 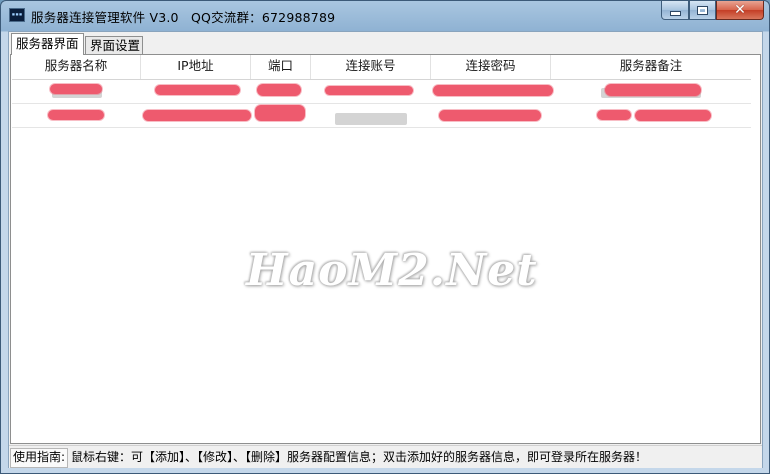 What do you see at coordinates (76, 67) in the screenshot?
I see `column-header-server-name: 服务器名称` at bounding box center [76, 67].